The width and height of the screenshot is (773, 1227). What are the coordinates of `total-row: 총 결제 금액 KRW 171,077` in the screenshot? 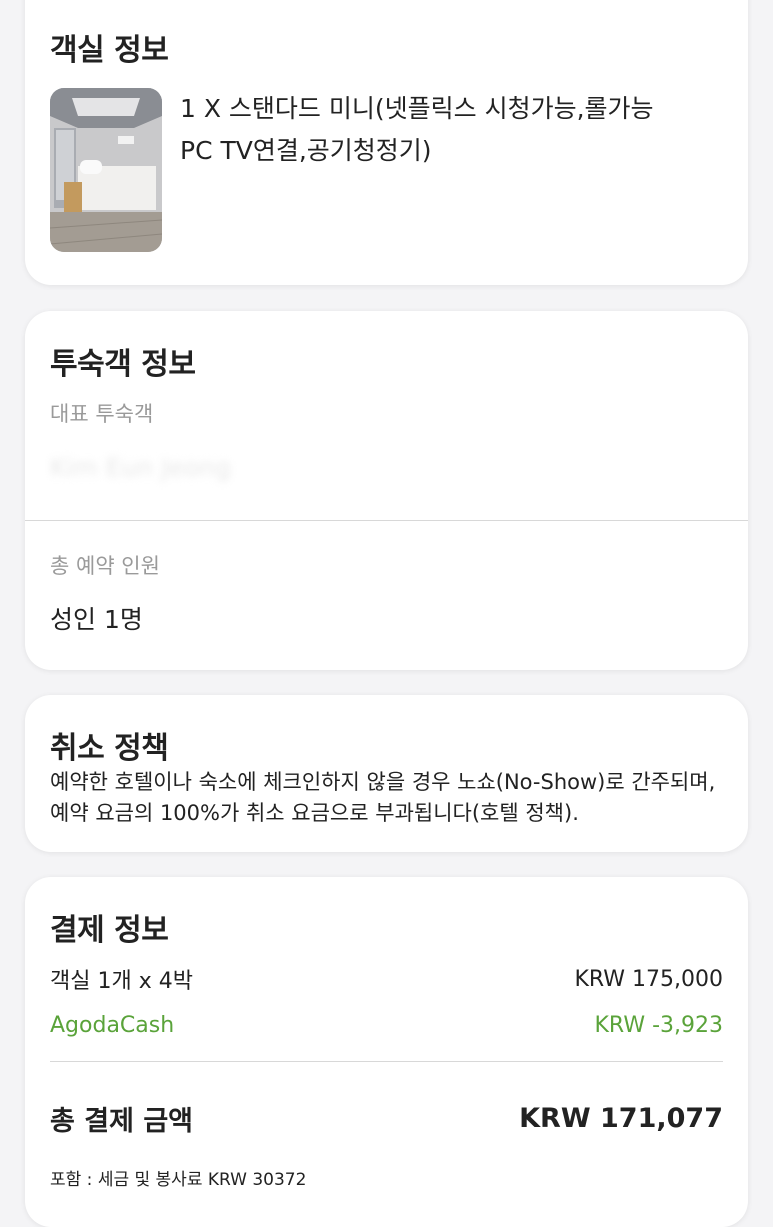 It's located at (386, 1118).